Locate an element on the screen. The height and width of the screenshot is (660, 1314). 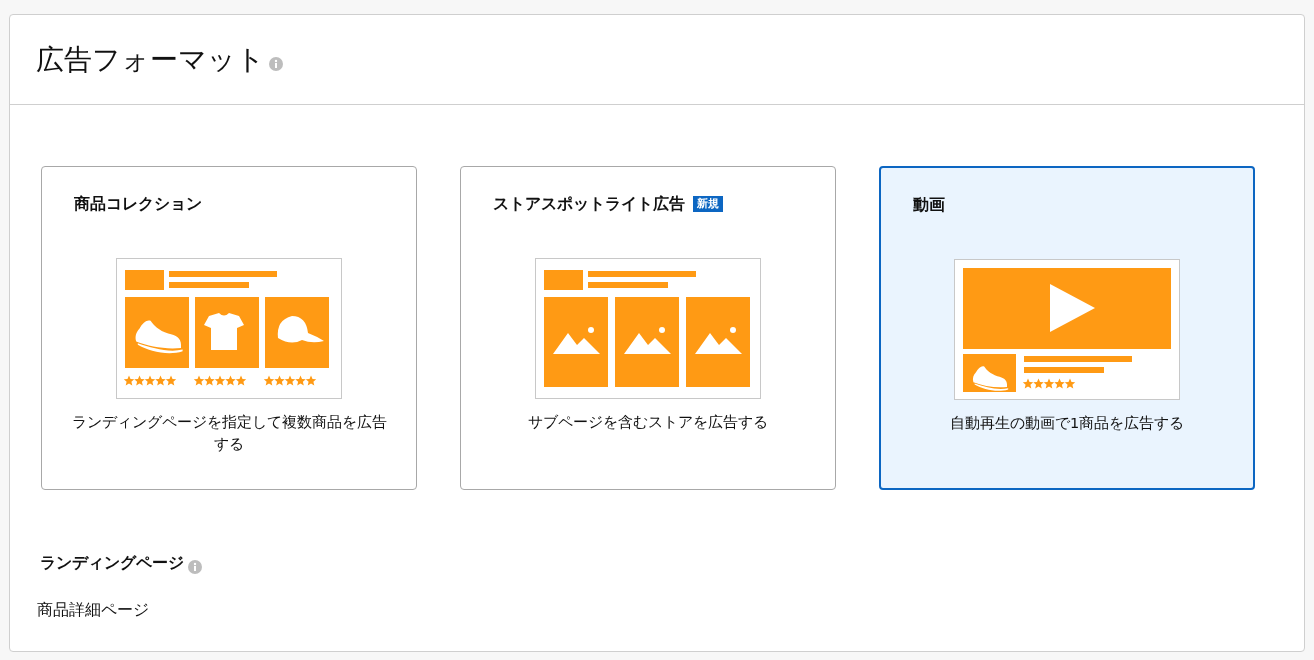
new-badge: 新規 is located at coordinates (708, 203).